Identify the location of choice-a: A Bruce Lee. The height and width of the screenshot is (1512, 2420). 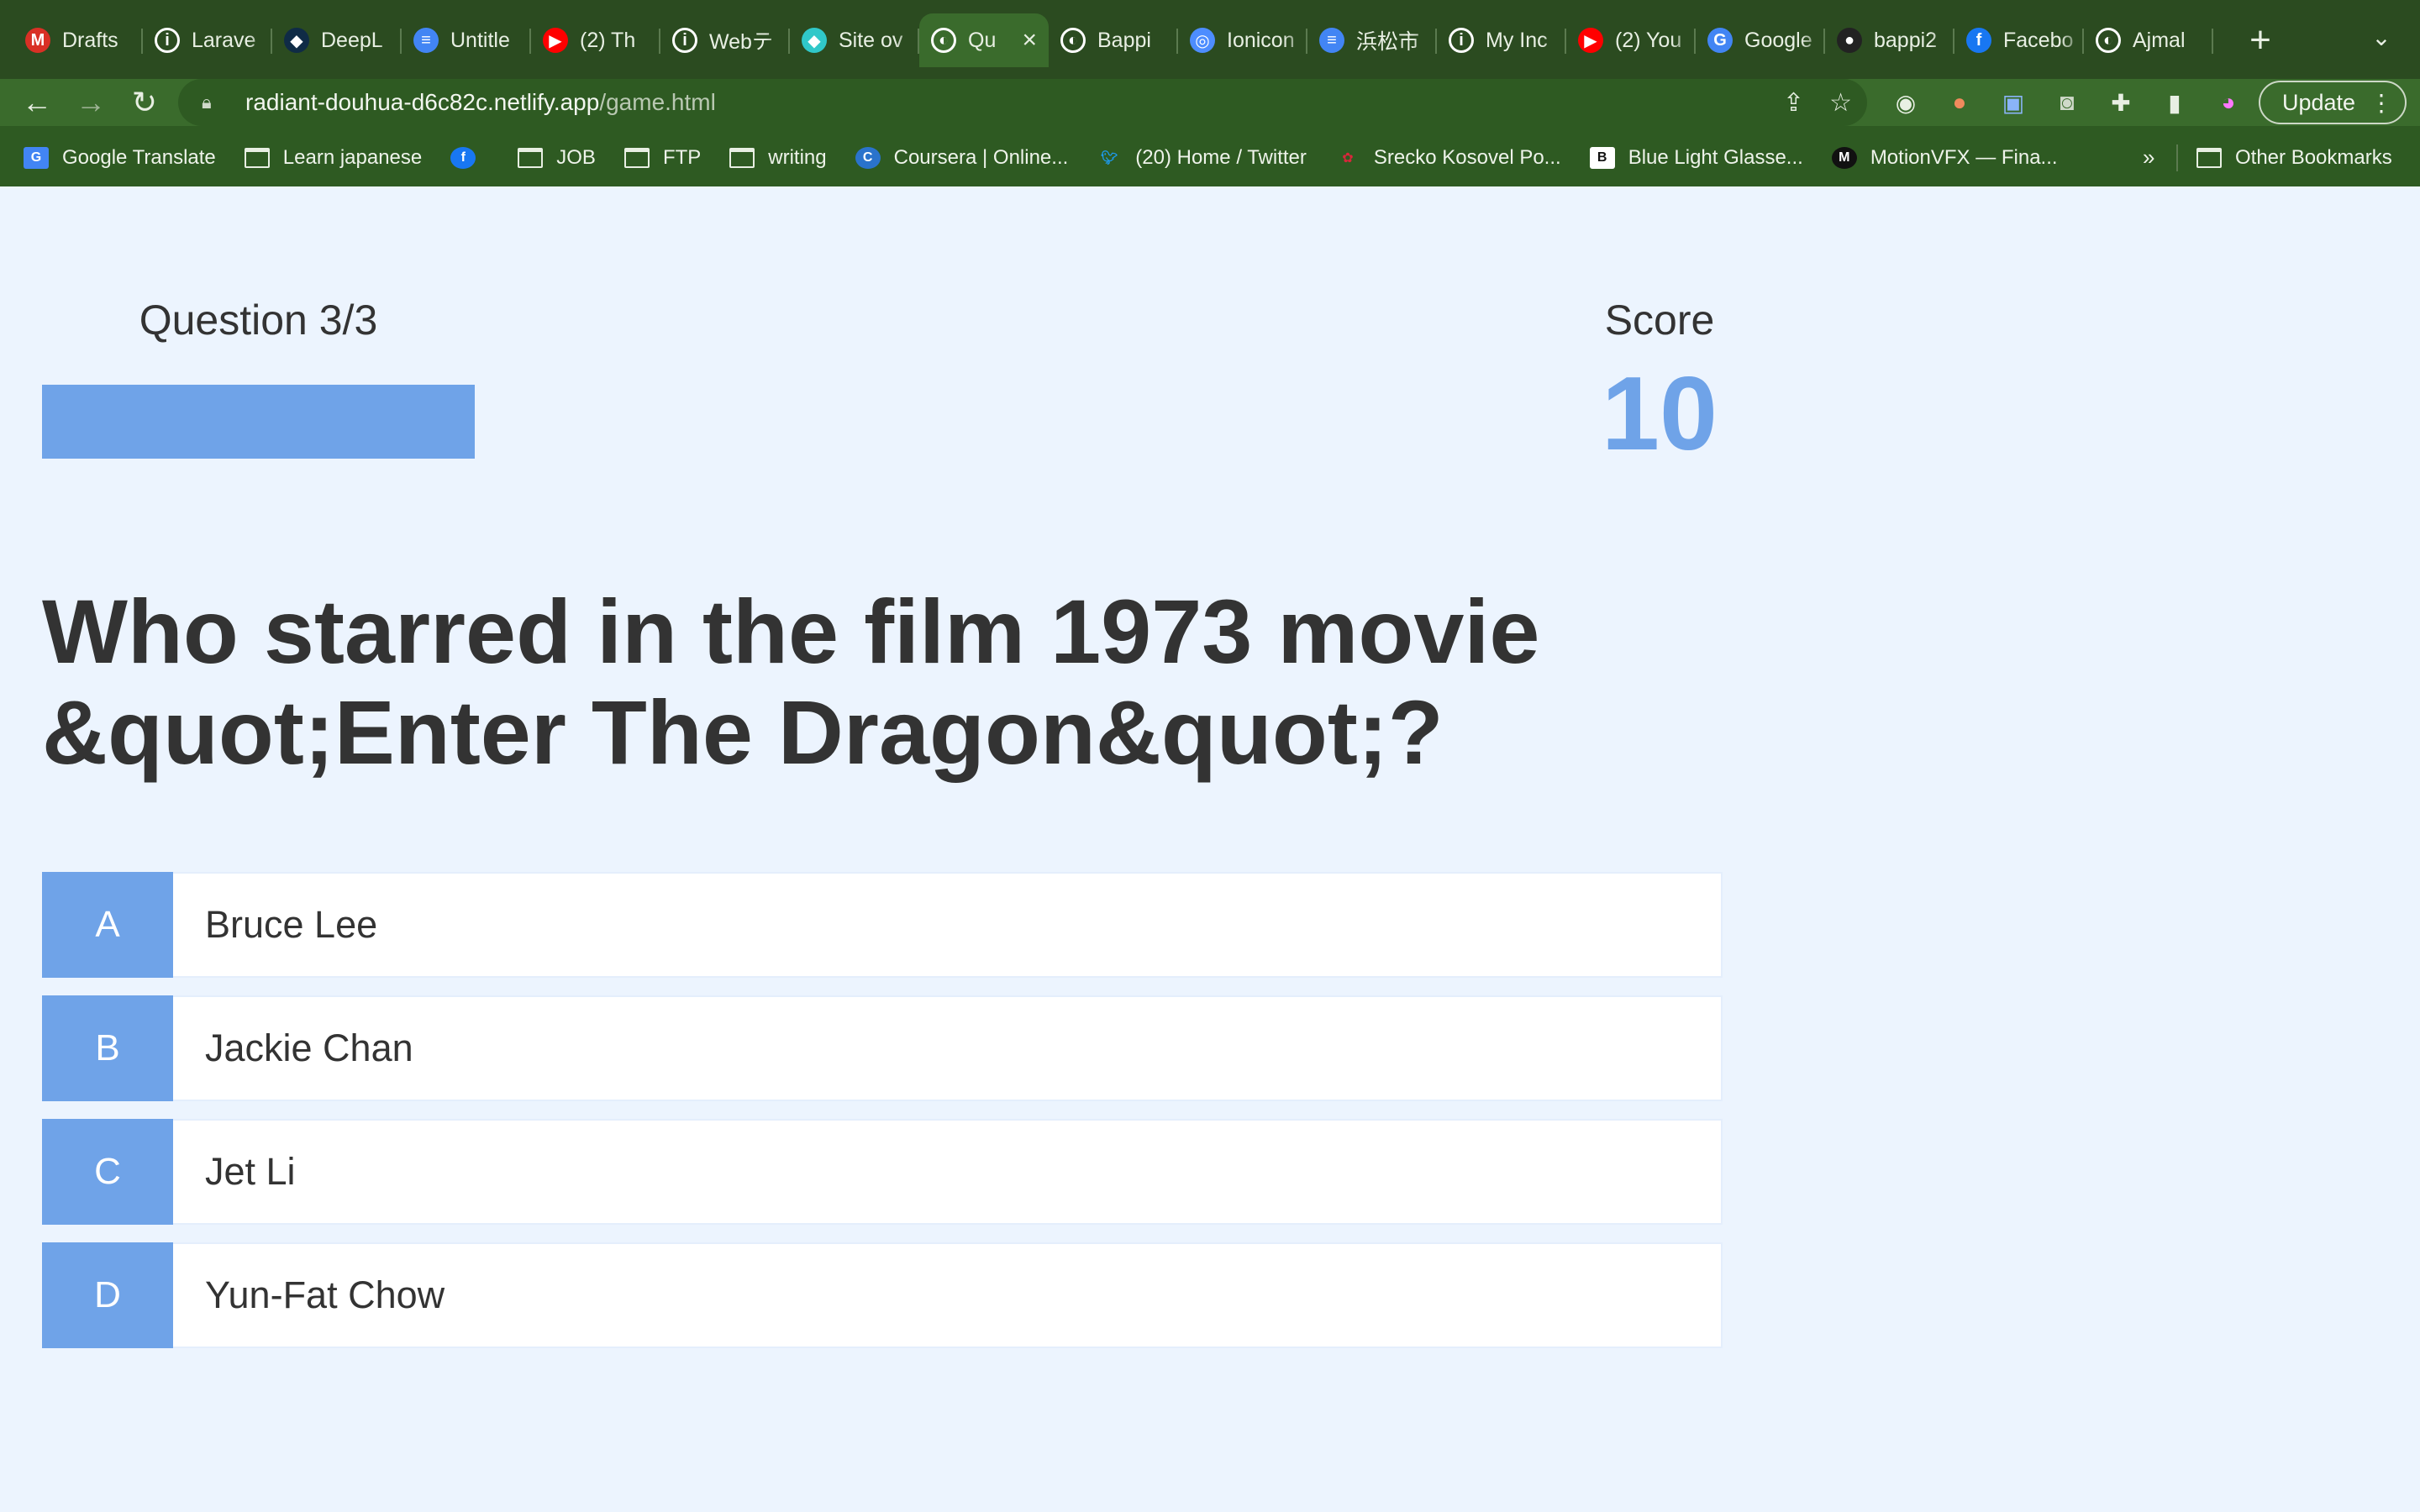
(882, 925).